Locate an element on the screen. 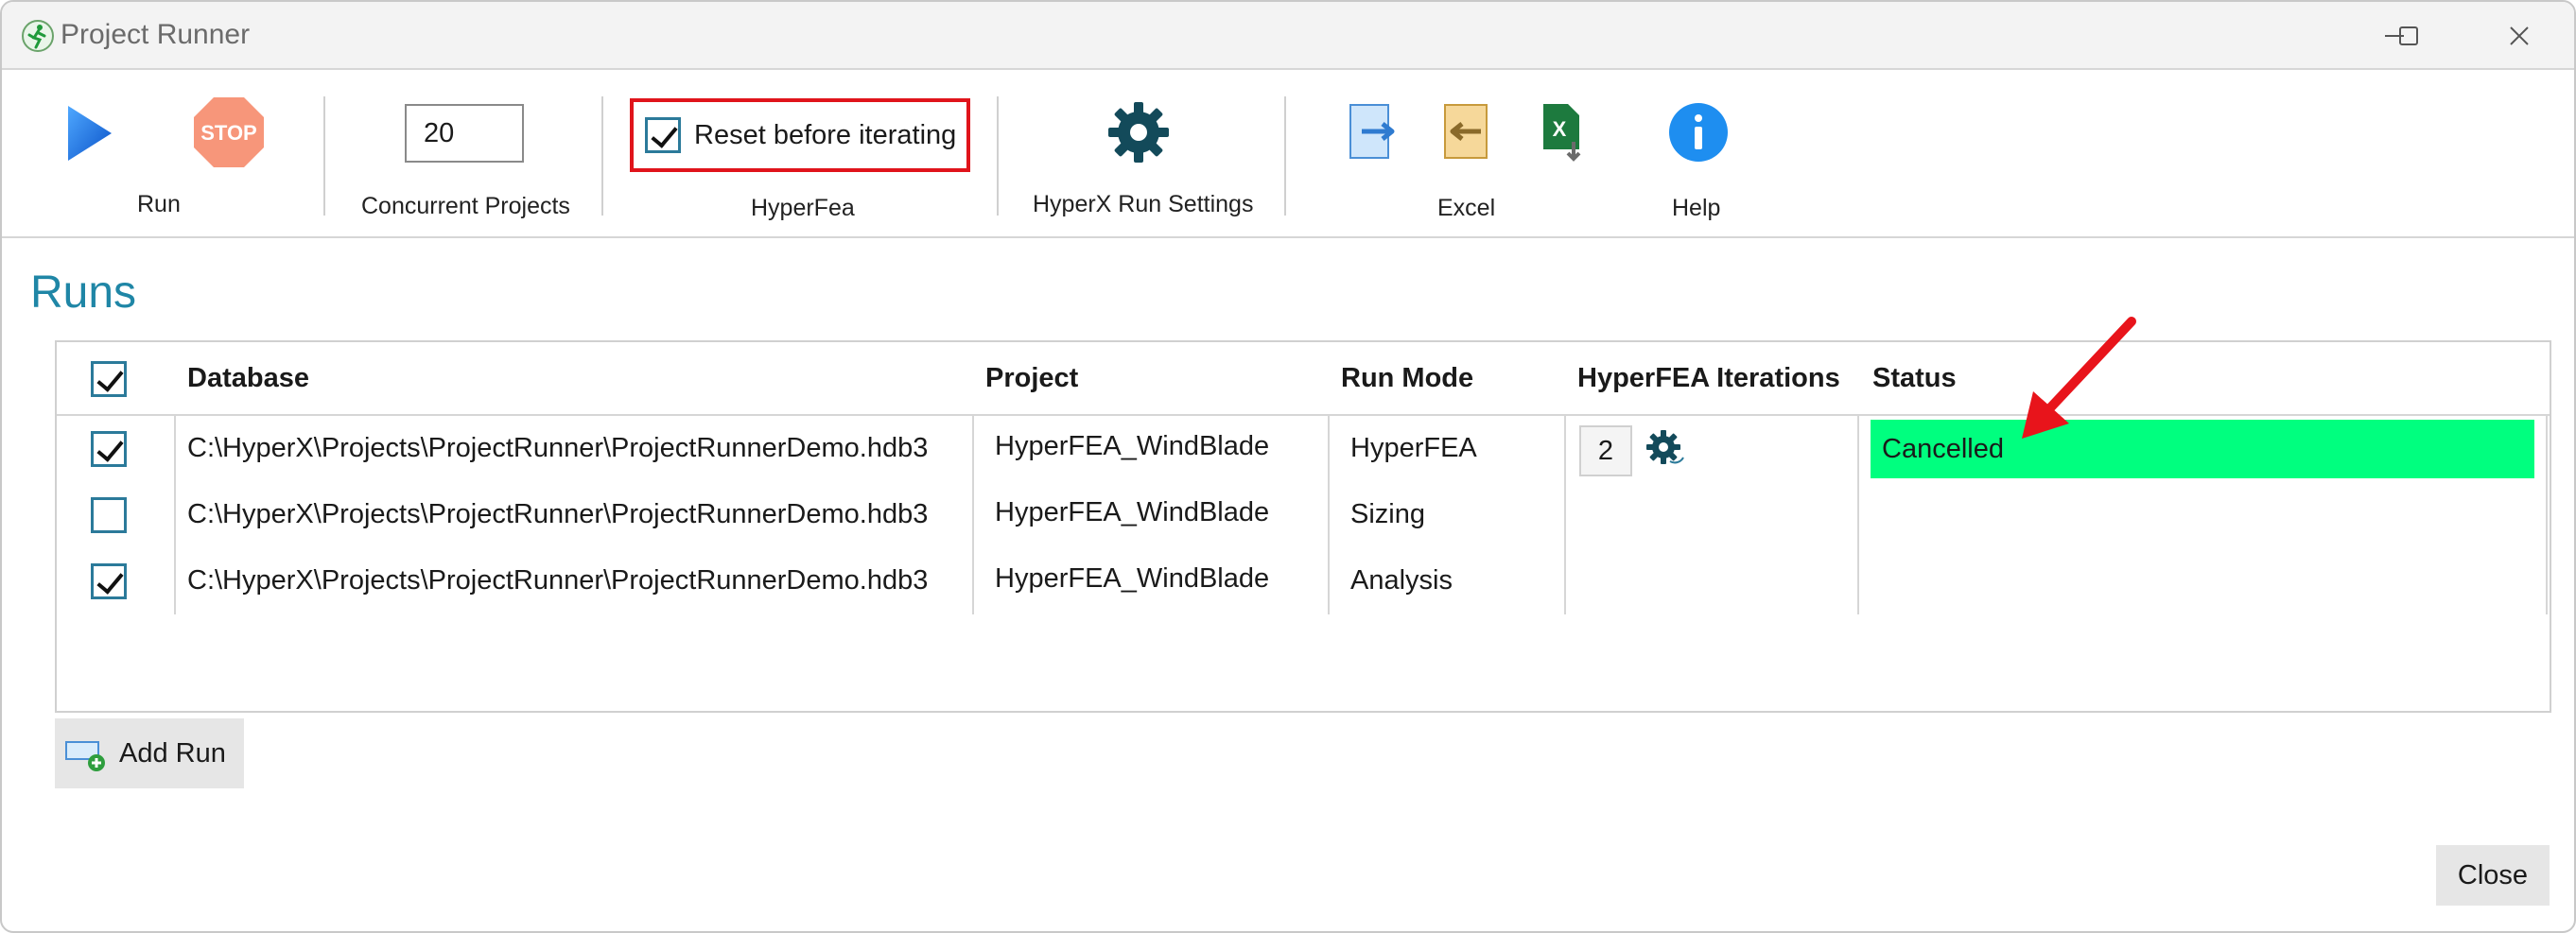 Image resolution: width=2576 pixels, height=933 pixels. reset-before-iterating-checkbox is located at coordinates (663, 135).